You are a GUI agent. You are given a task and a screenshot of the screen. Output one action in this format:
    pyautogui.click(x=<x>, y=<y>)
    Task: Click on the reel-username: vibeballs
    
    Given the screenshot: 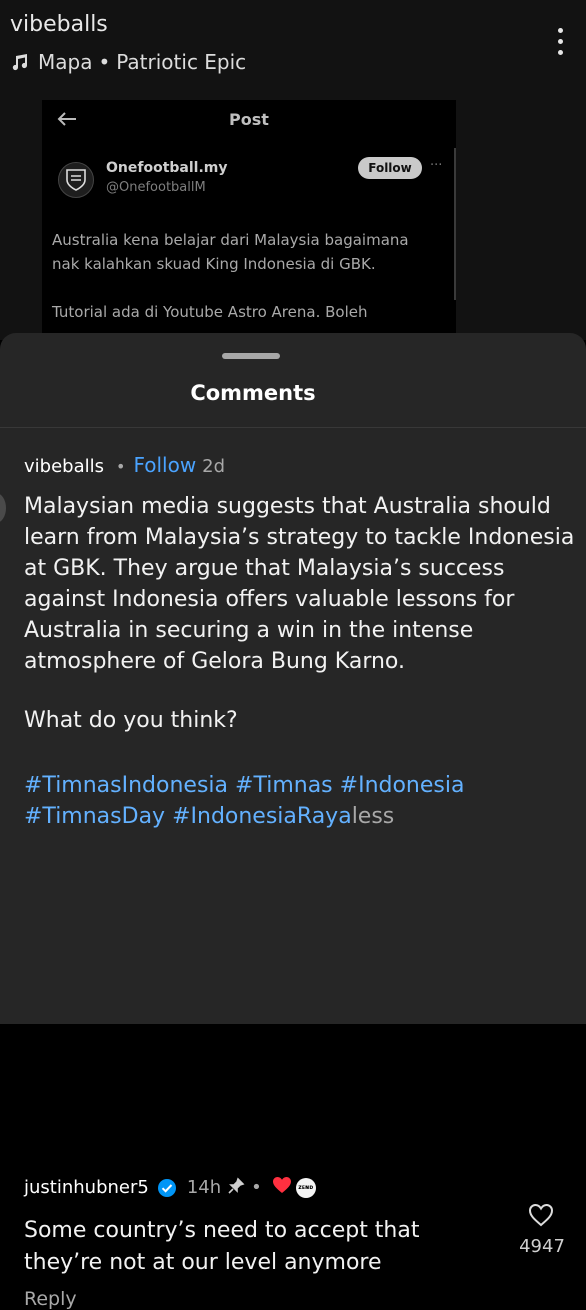 What is the action you would take?
    pyautogui.click(x=59, y=24)
    